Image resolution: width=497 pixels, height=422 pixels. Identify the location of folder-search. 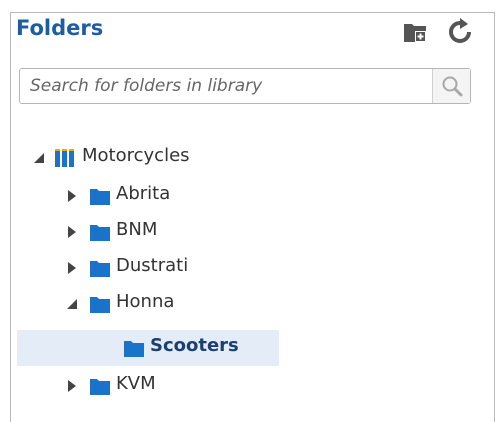
(245, 86).